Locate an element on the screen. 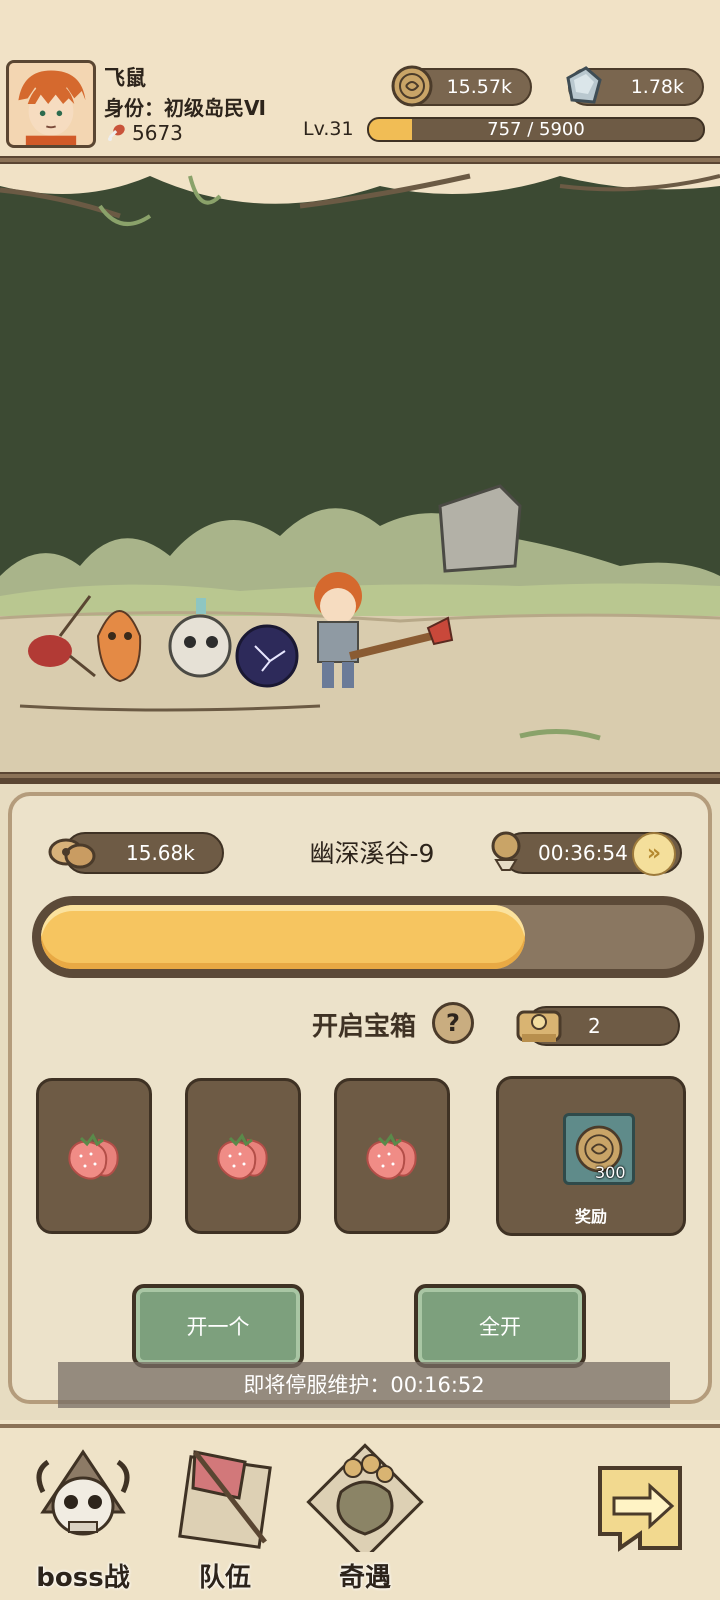 The height and width of the screenshot is (1600, 720). exp-bar: 757 / 5900 is located at coordinates (536, 129).